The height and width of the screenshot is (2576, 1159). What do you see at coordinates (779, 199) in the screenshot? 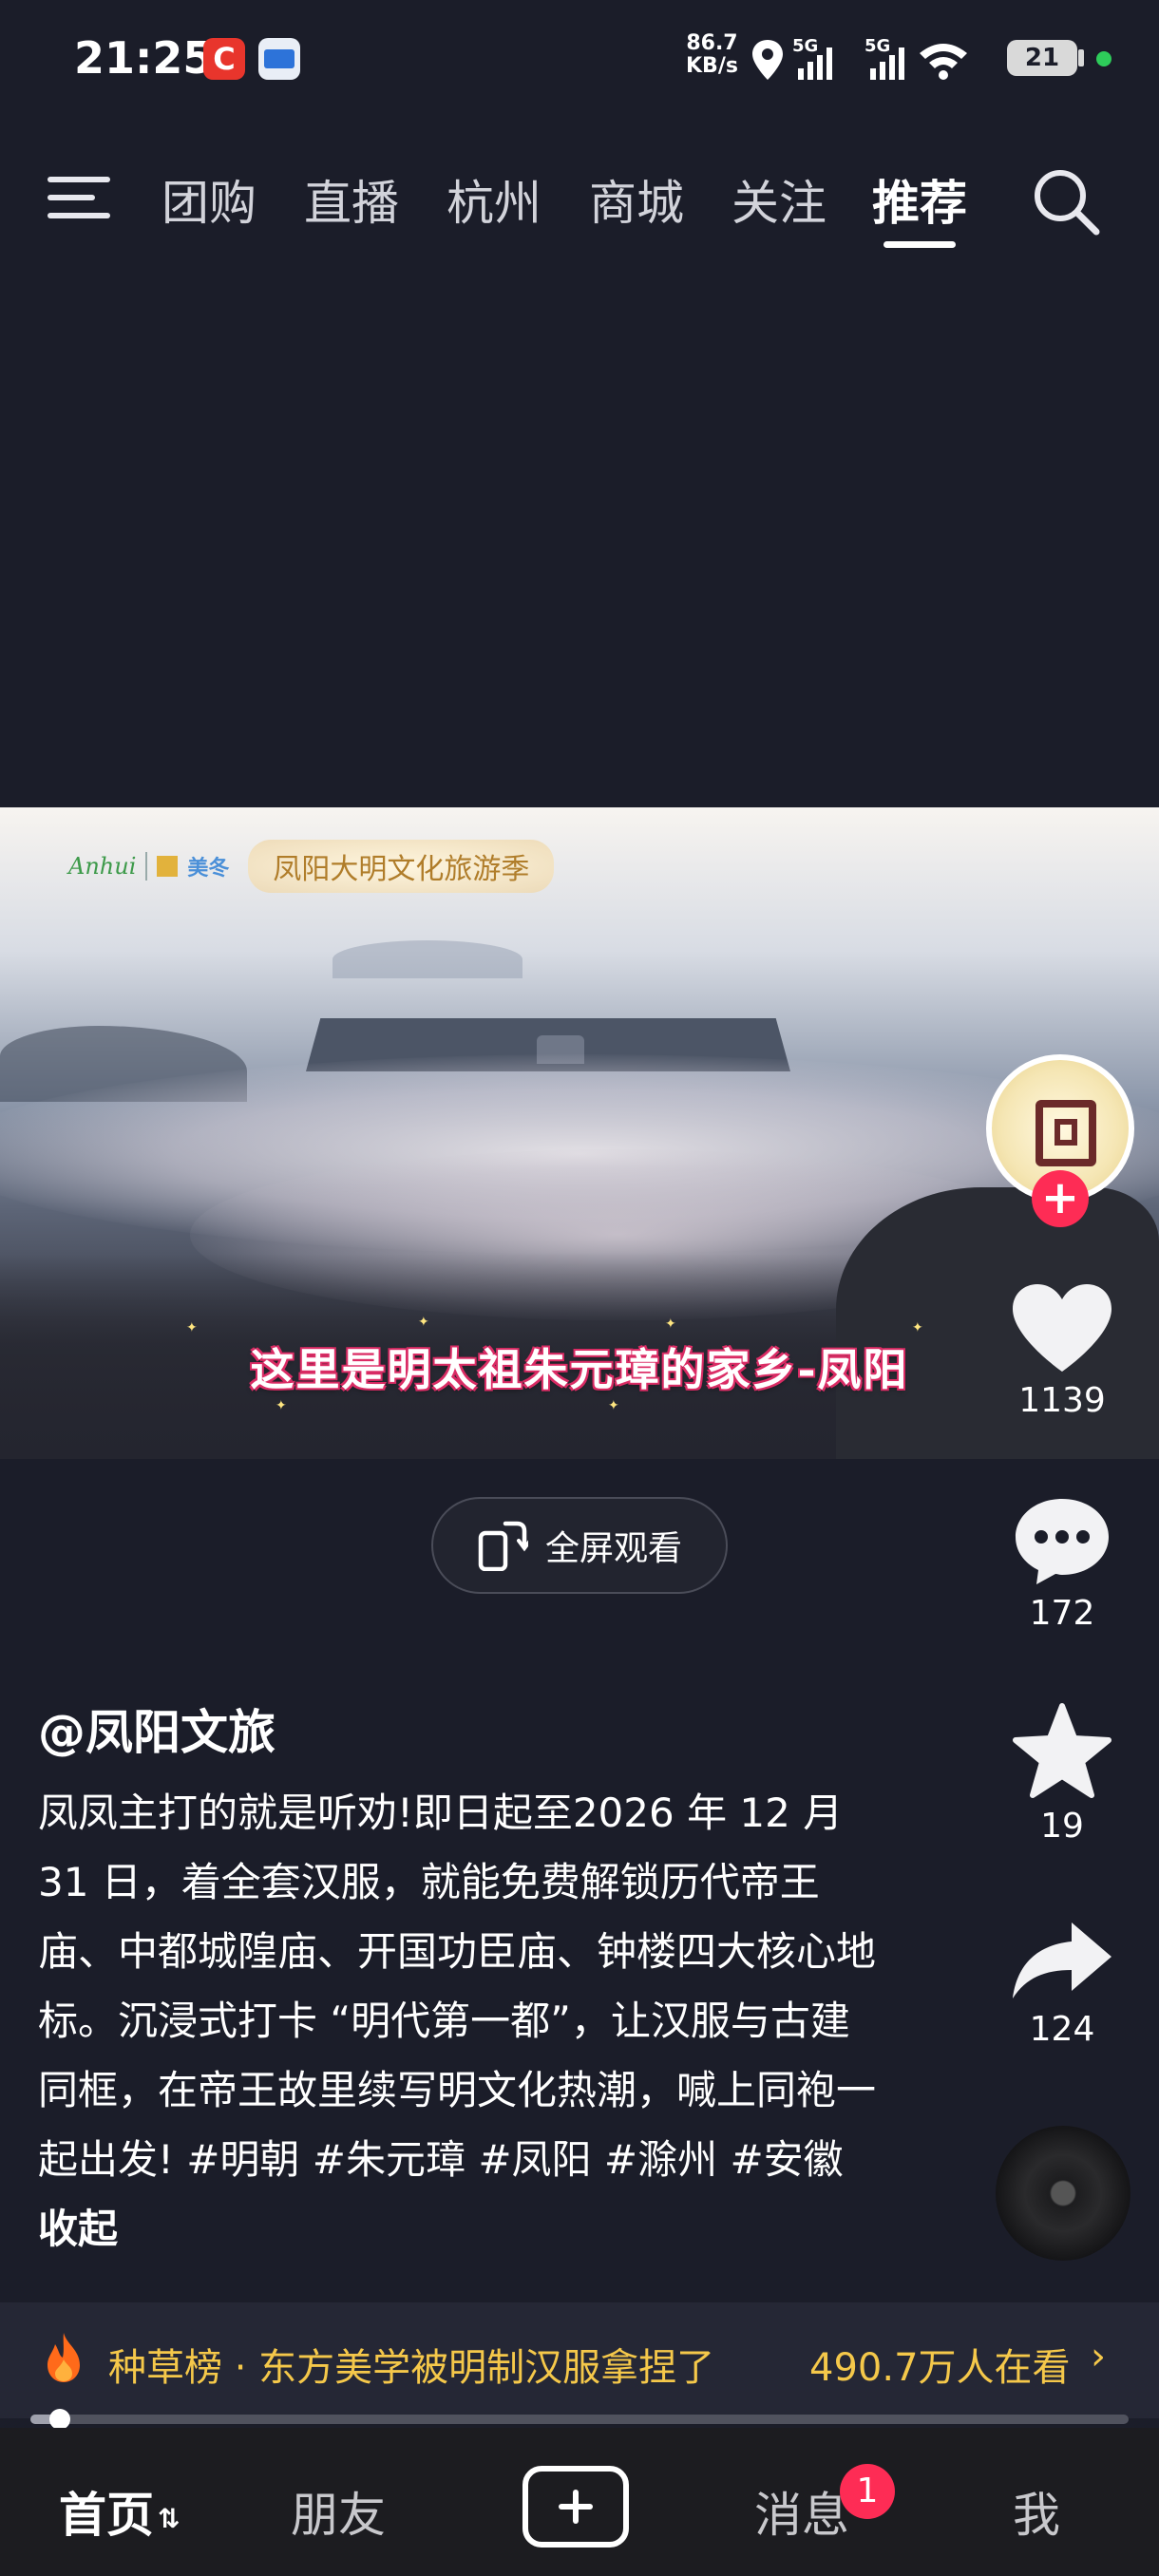
I see `tab-following: 关注` at bounding box center [779, 199].